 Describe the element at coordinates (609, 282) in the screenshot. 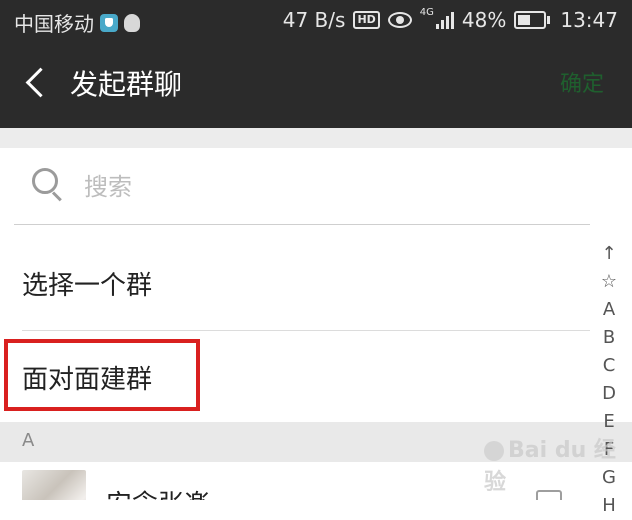

I see `index-star: ☆` at that location.